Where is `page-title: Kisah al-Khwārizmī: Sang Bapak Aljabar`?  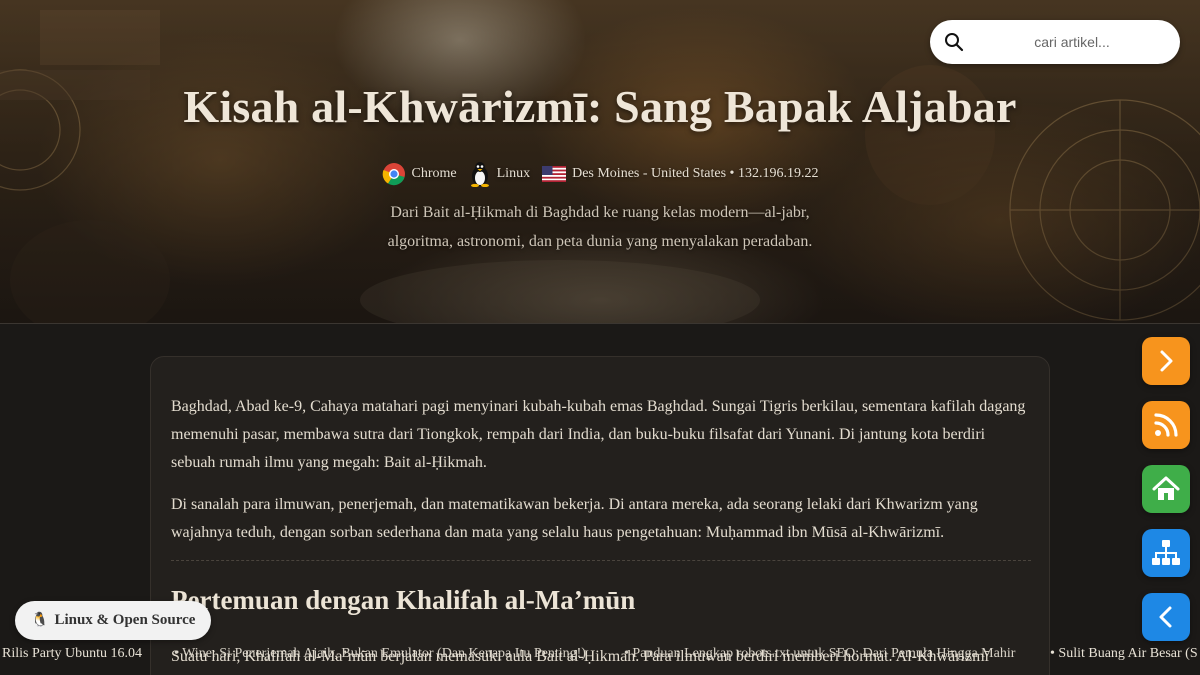
page-title: Kisah al-Khwārizmī: Sang Bapak Aljabar is located at coordinates (600, 106).